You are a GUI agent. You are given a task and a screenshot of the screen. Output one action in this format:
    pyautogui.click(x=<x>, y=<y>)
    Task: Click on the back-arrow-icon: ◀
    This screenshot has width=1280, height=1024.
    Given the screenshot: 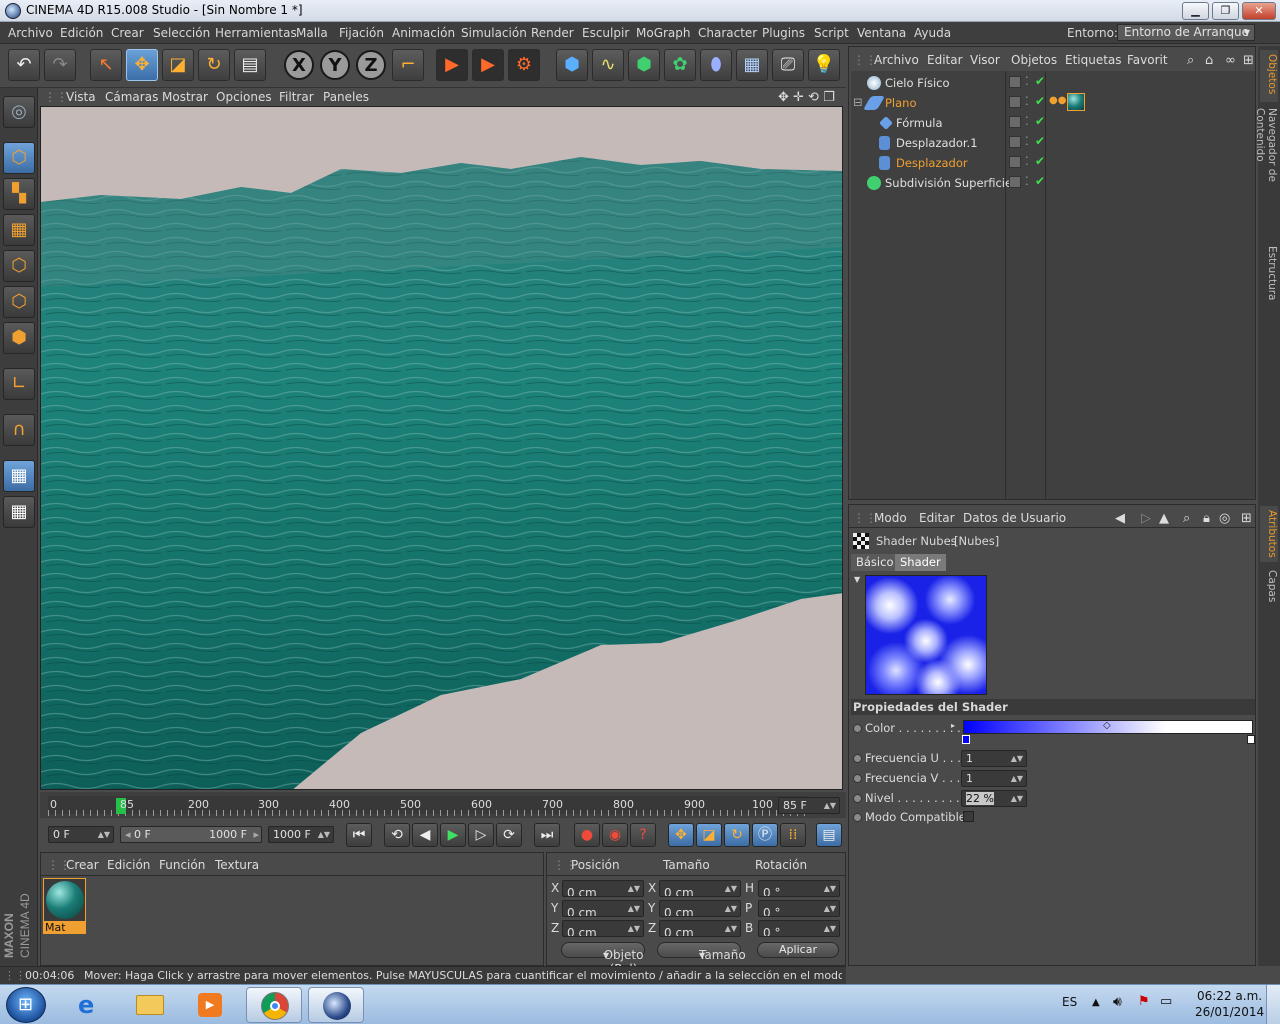 What is the action you would take?
    pyautogui.click(x=1120, y=518)
    